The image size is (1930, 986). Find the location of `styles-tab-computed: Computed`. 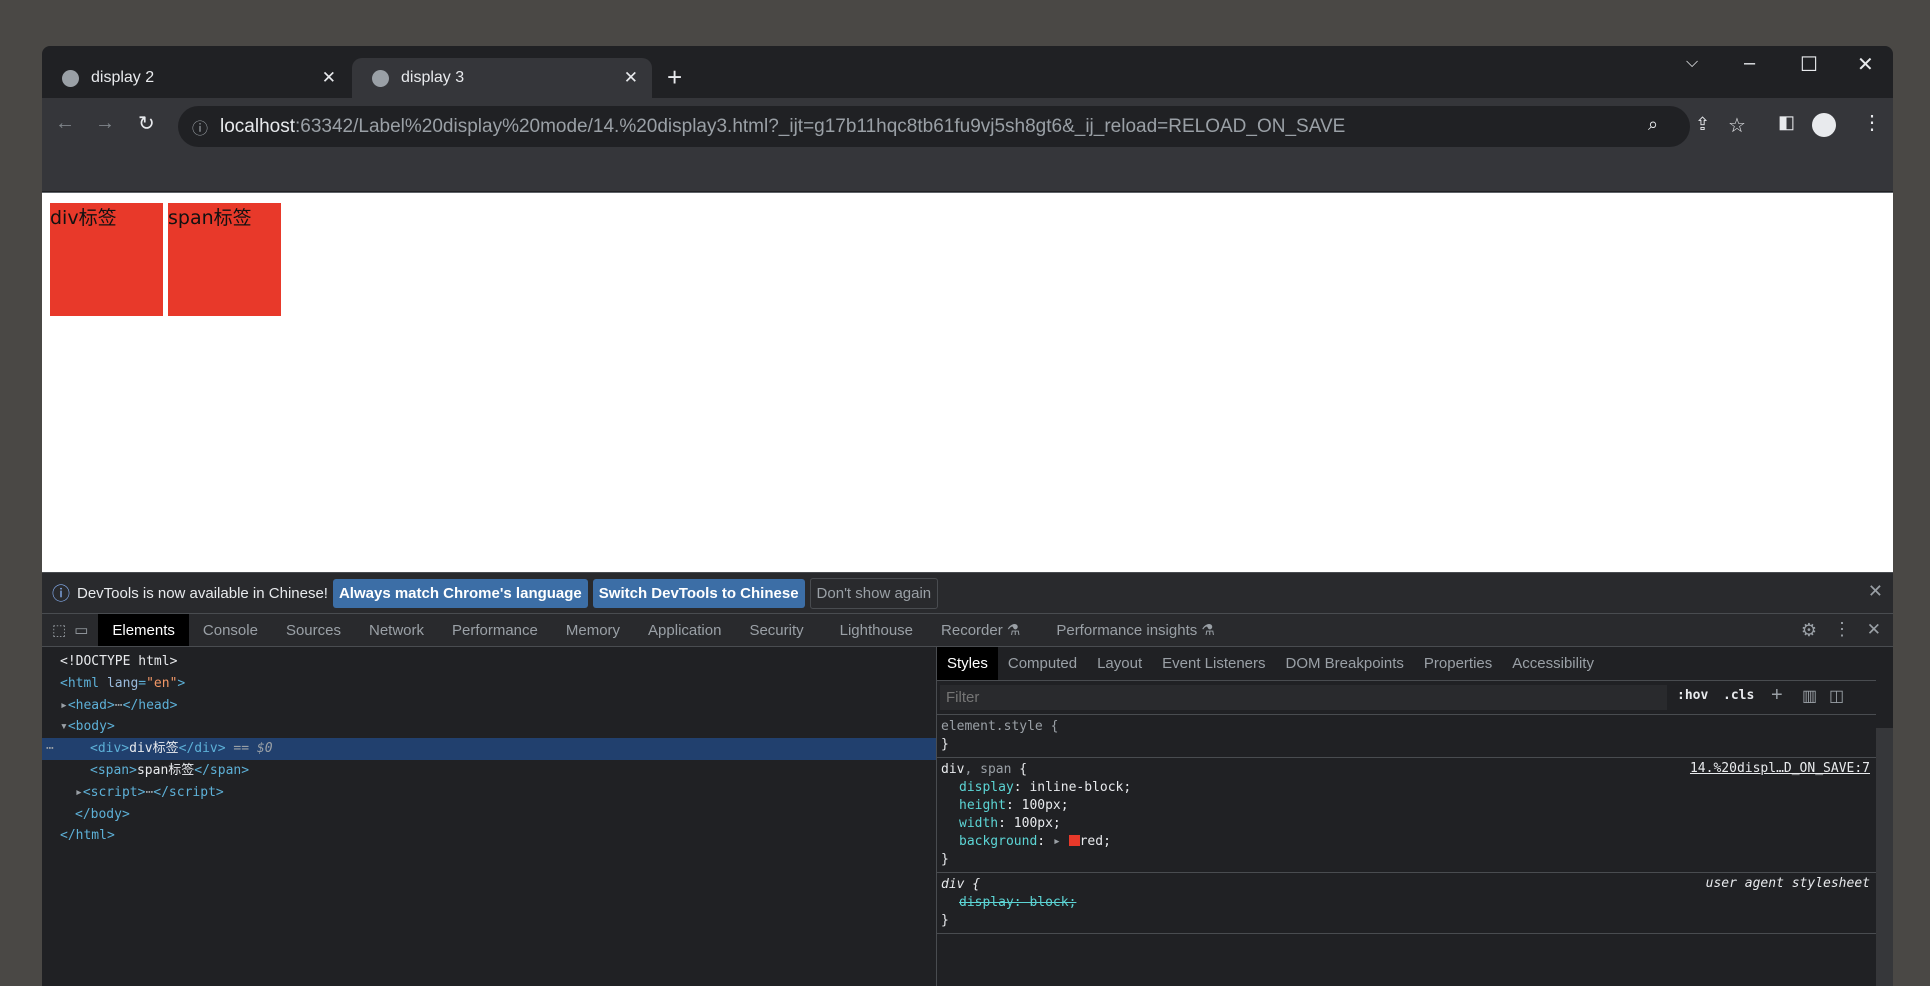

styles-tab-computed: Computed is located at coordinates (1042, 663).